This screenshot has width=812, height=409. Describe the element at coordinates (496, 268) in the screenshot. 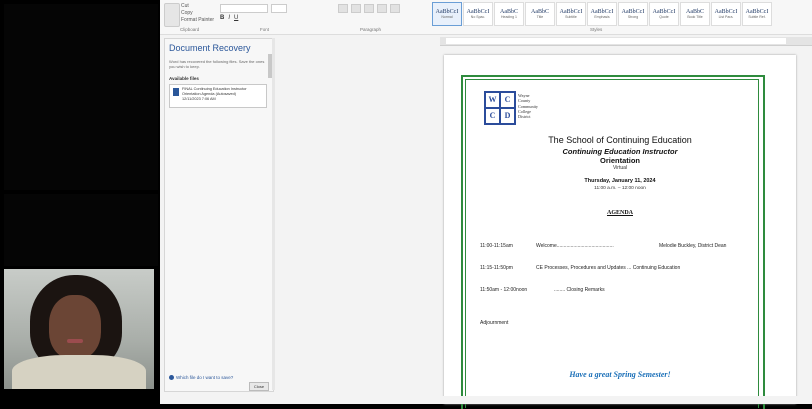

I see `agenda-item-time: 11:15-11:50pm` at that location.